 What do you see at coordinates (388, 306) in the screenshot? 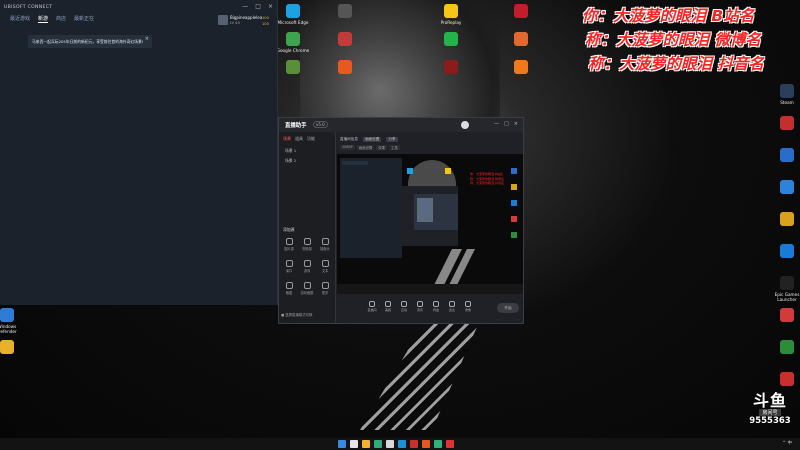
I see `bottom-tool-button: 美颜` at bounding box center [388, 306].